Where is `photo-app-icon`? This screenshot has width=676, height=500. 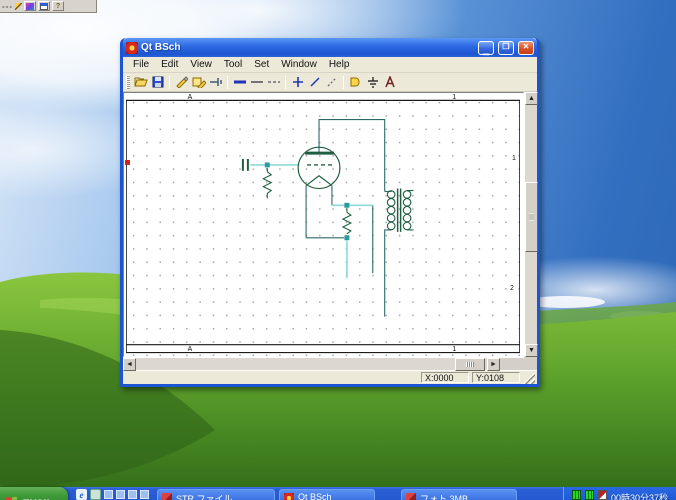 photo-app-icon is located at coordinates (411, 496).